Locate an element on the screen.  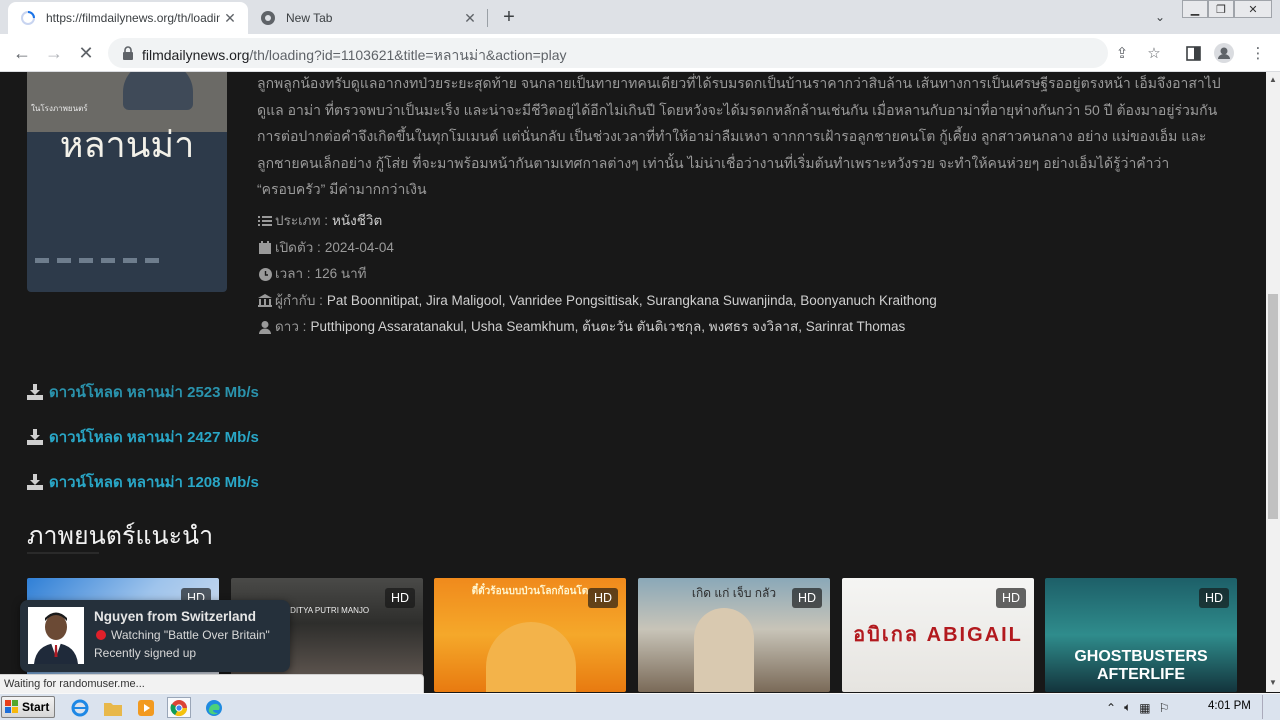
poster-title: หลานม่า is located at coordinates (127, 145).